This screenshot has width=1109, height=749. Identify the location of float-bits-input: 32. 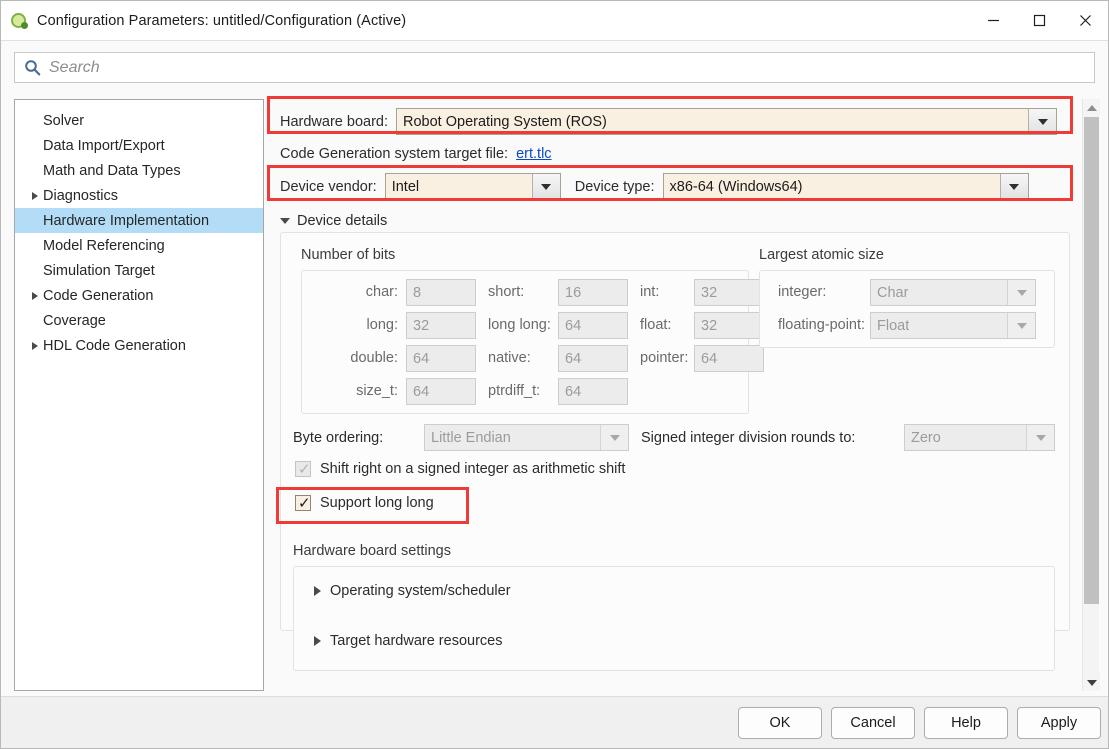
(729, 325).